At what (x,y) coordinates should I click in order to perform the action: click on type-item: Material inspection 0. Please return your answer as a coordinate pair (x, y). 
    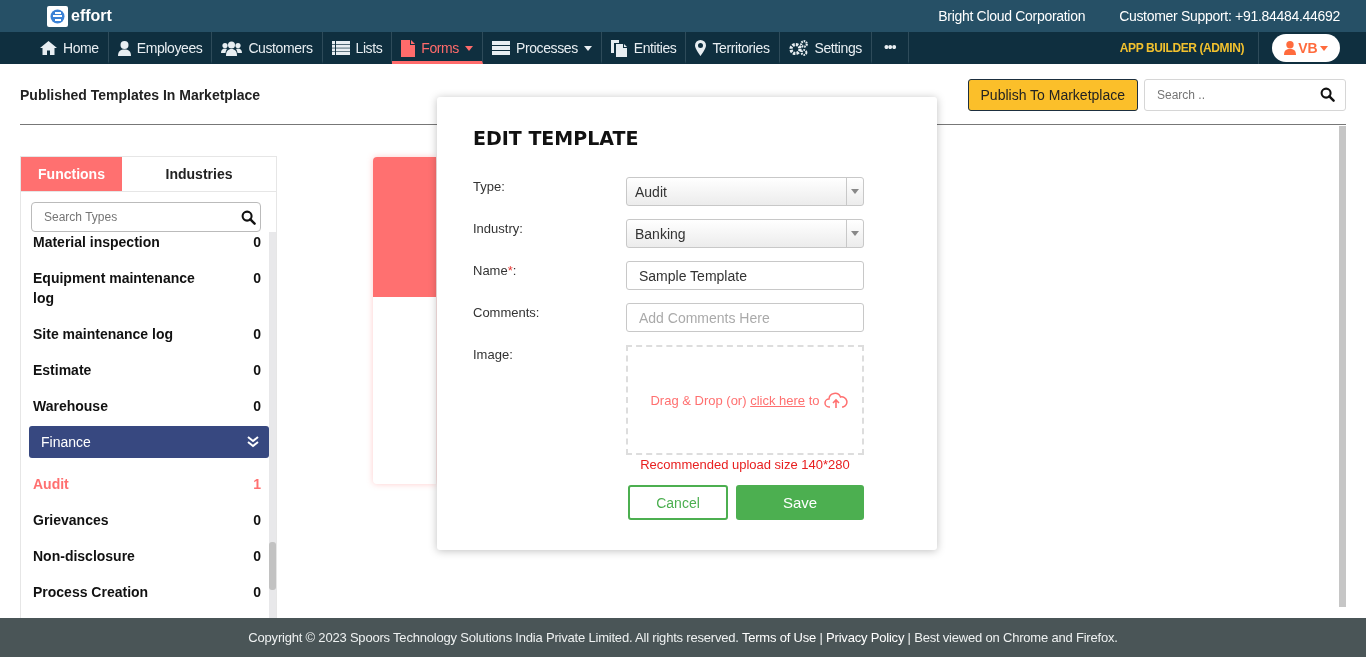
    Looking at the image, I should click on (149, 242).